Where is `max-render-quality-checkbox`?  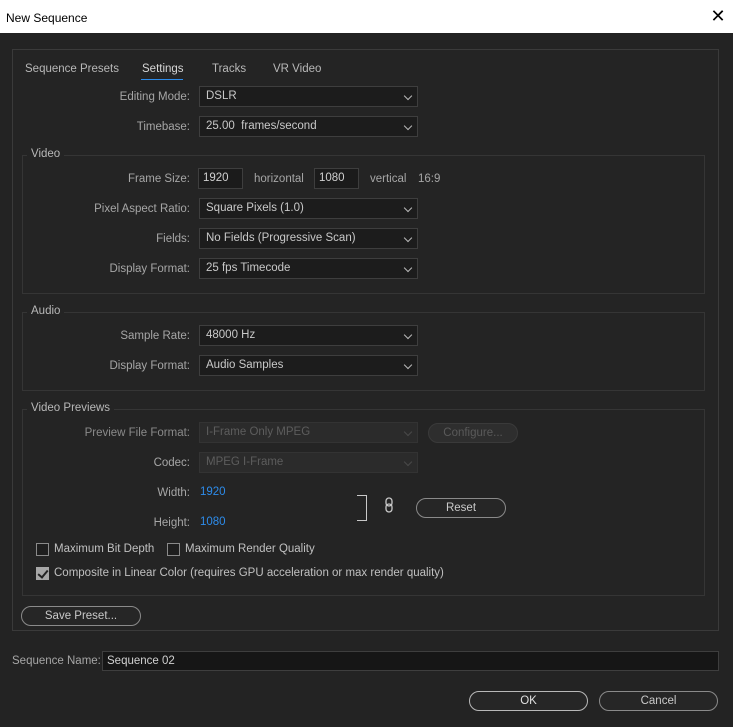
max-render-quality-checkbox is located at coordinates (173, 549).